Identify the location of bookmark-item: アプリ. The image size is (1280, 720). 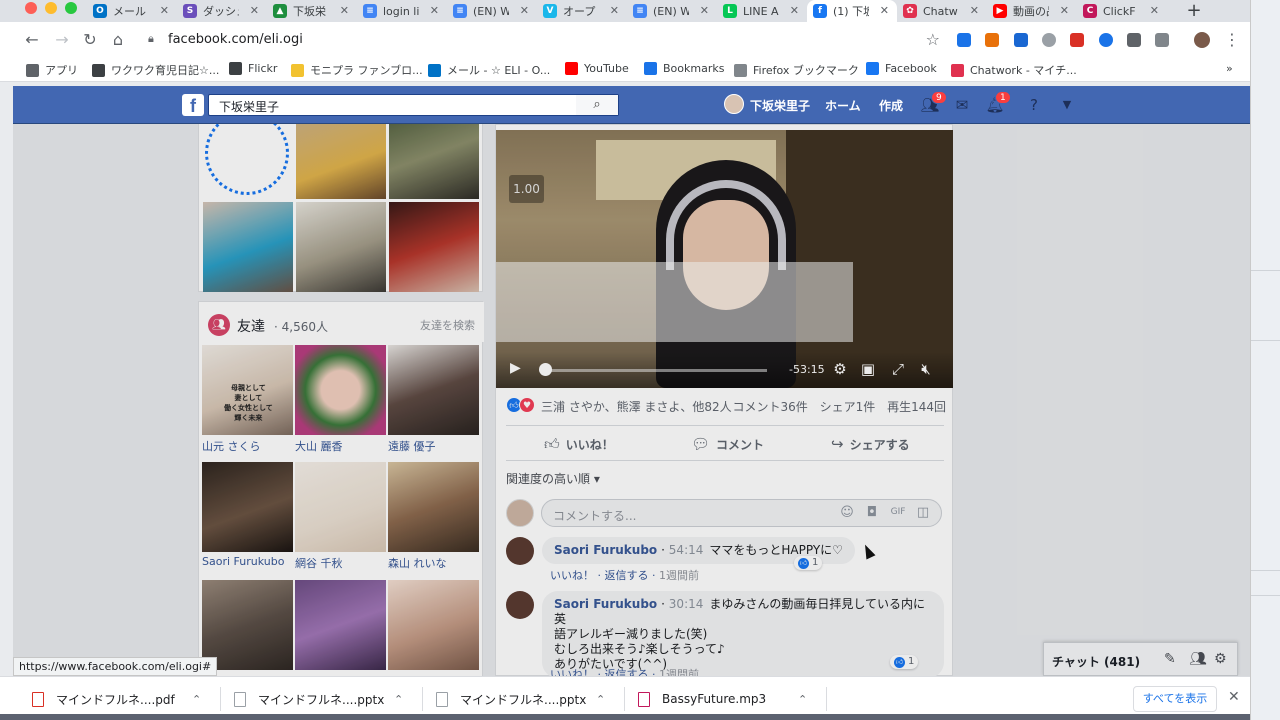
(52, 70).